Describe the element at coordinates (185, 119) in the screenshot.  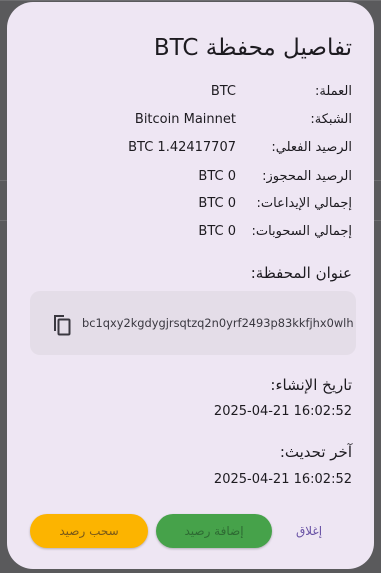
I see `info-value: Bitcoin Mainnet` at that location.